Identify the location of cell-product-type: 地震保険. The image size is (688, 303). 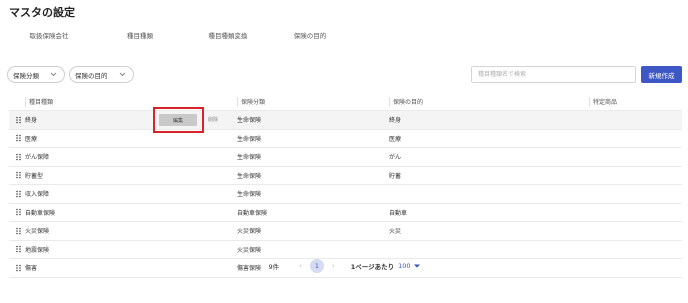
(37, 250).